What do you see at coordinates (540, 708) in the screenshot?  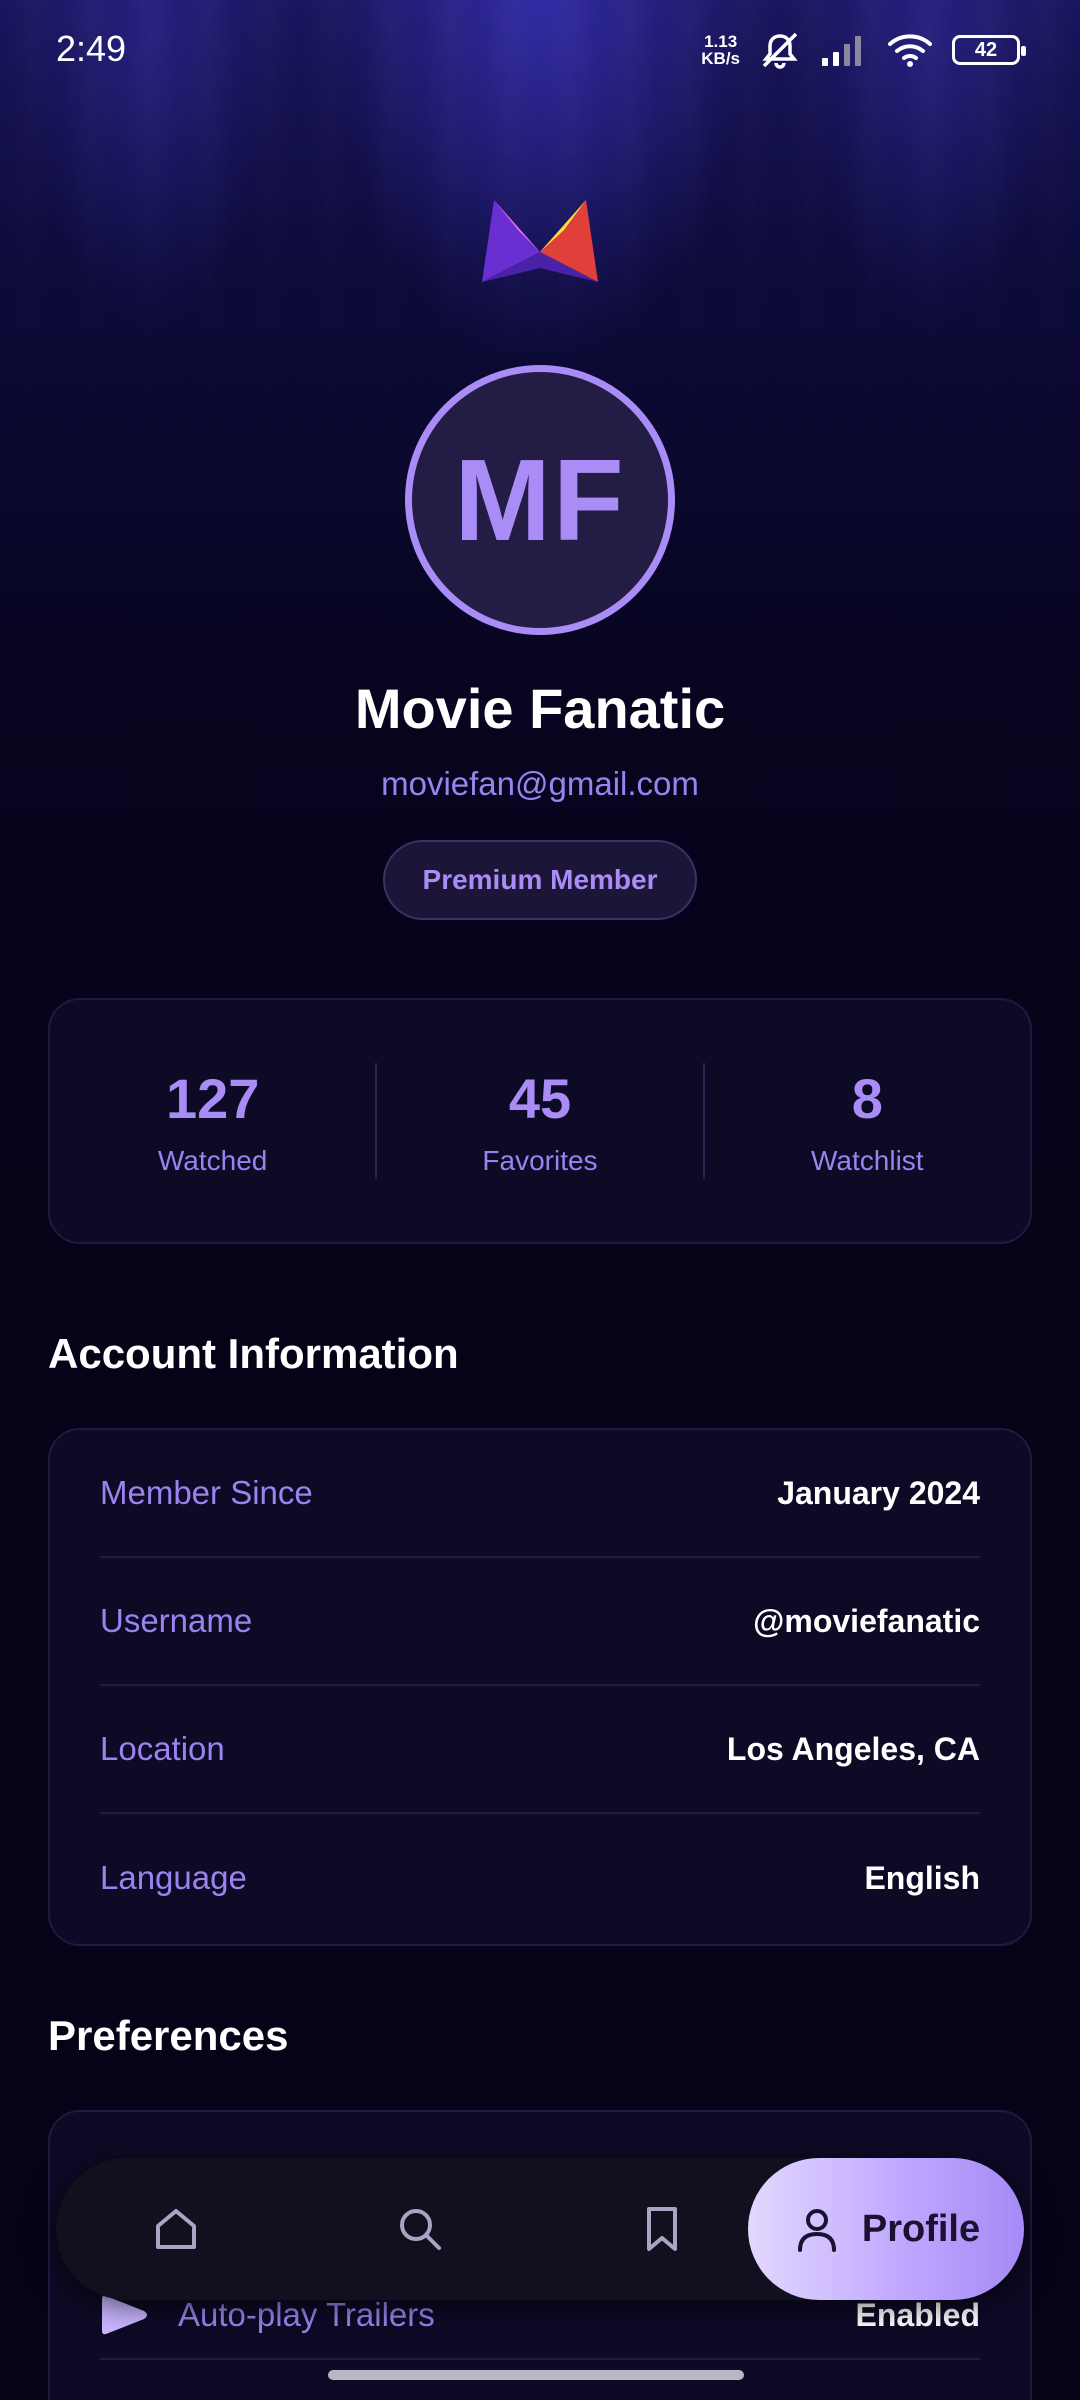 I see `profile-name: Movie Fanatic` at bounding box center [540, 708].